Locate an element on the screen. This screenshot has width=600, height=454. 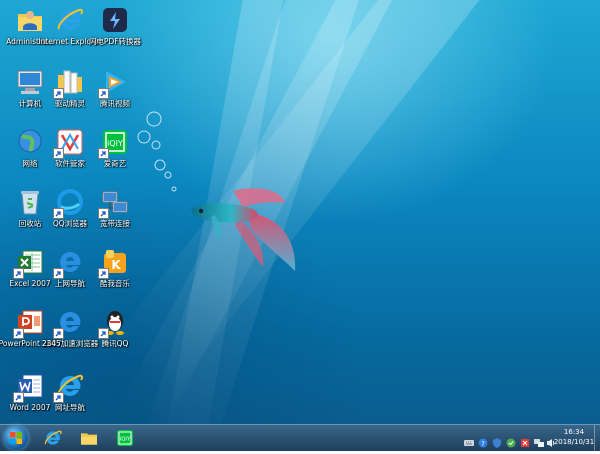
qq-browser-icon is located at coordinates (69, 203).